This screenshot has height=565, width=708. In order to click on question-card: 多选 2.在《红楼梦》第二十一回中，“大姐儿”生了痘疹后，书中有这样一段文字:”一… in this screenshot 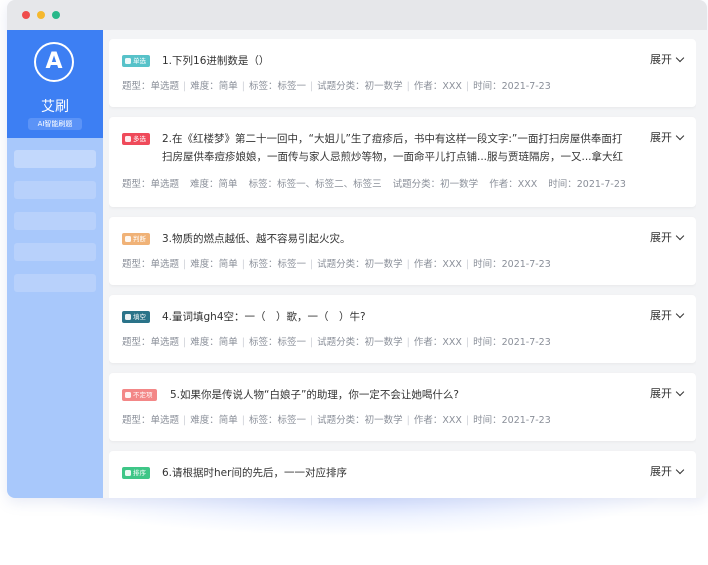, I will do `click(402, 162)`.